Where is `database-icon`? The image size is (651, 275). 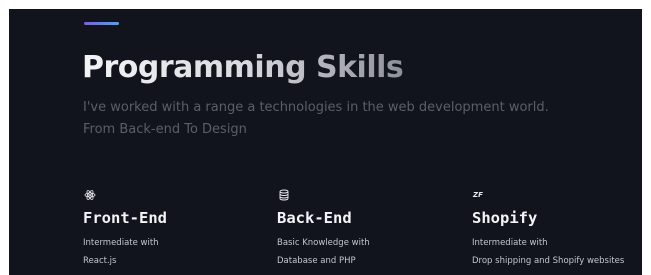 database-icon is located at coordinates (284, 195).